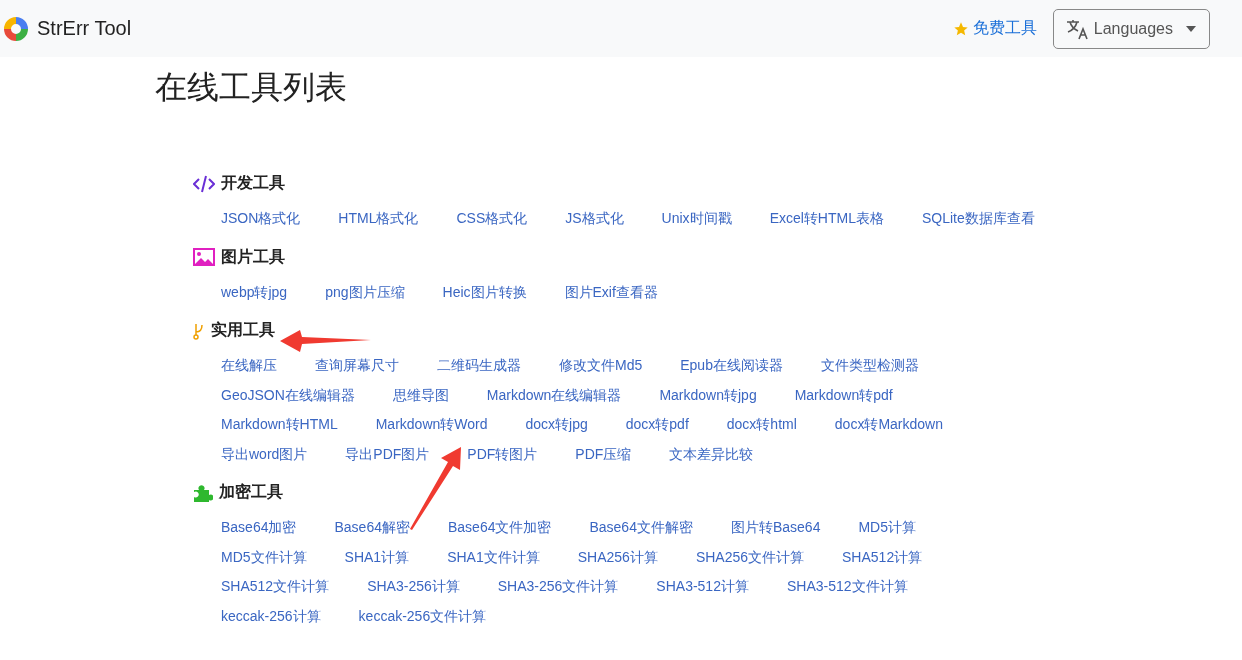 This screenshot has width=1242, height=660. Describe the element at coordinates (253, 256) in the screenshot. I see `section-heading: 图片工具` at that location.